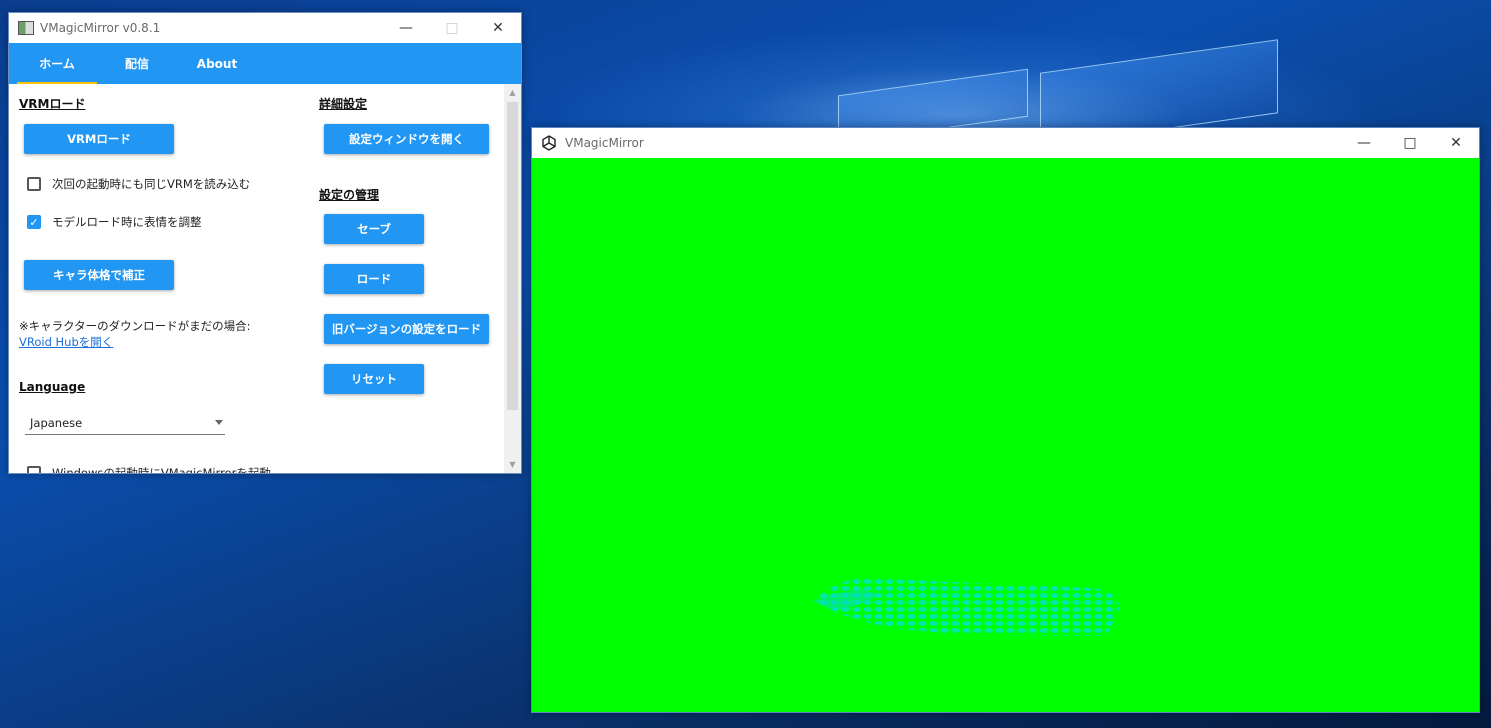  Describe the element at coordinates (406, 139) in the screenshot. I see `open-settings-window-button: 設定ウィンドウを開く` at that location.